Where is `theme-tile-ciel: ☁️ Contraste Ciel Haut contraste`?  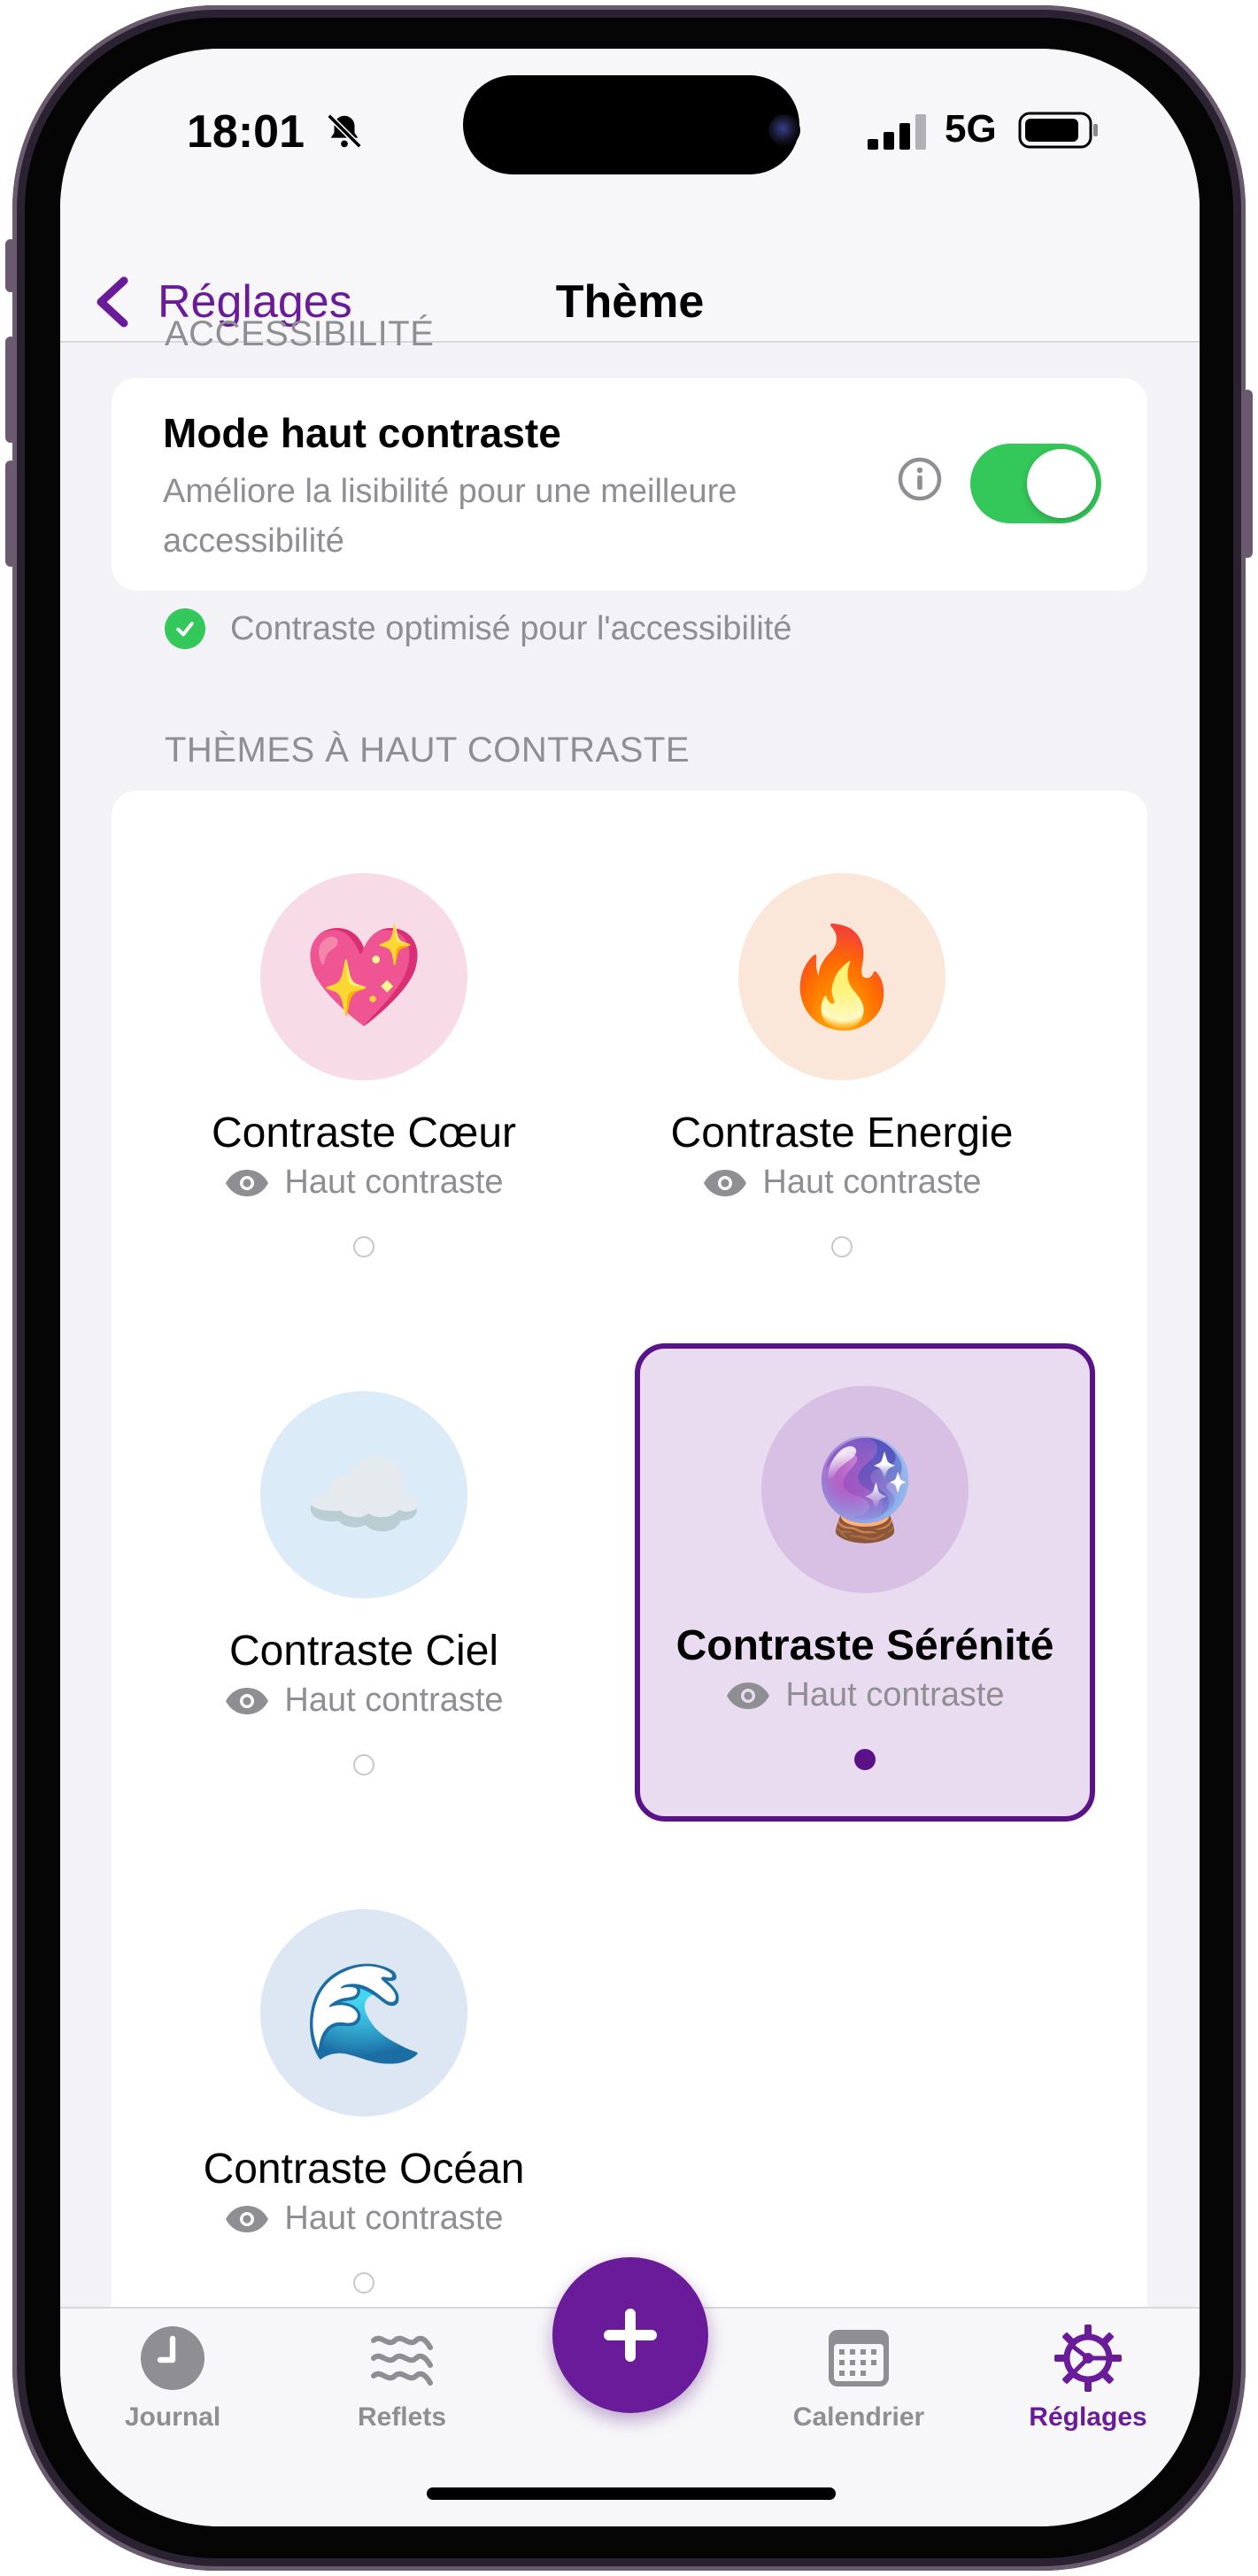 theme-tile-ciel: ☁️ Contraste Ciel Haut contraste is located at coordinates (364, 1588).